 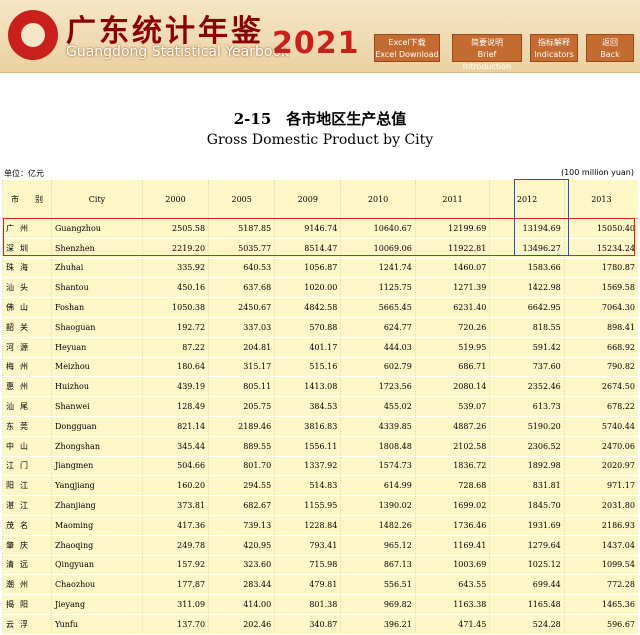 I want to click on gdp-value: 2306.52, so click(x=527, y=446).